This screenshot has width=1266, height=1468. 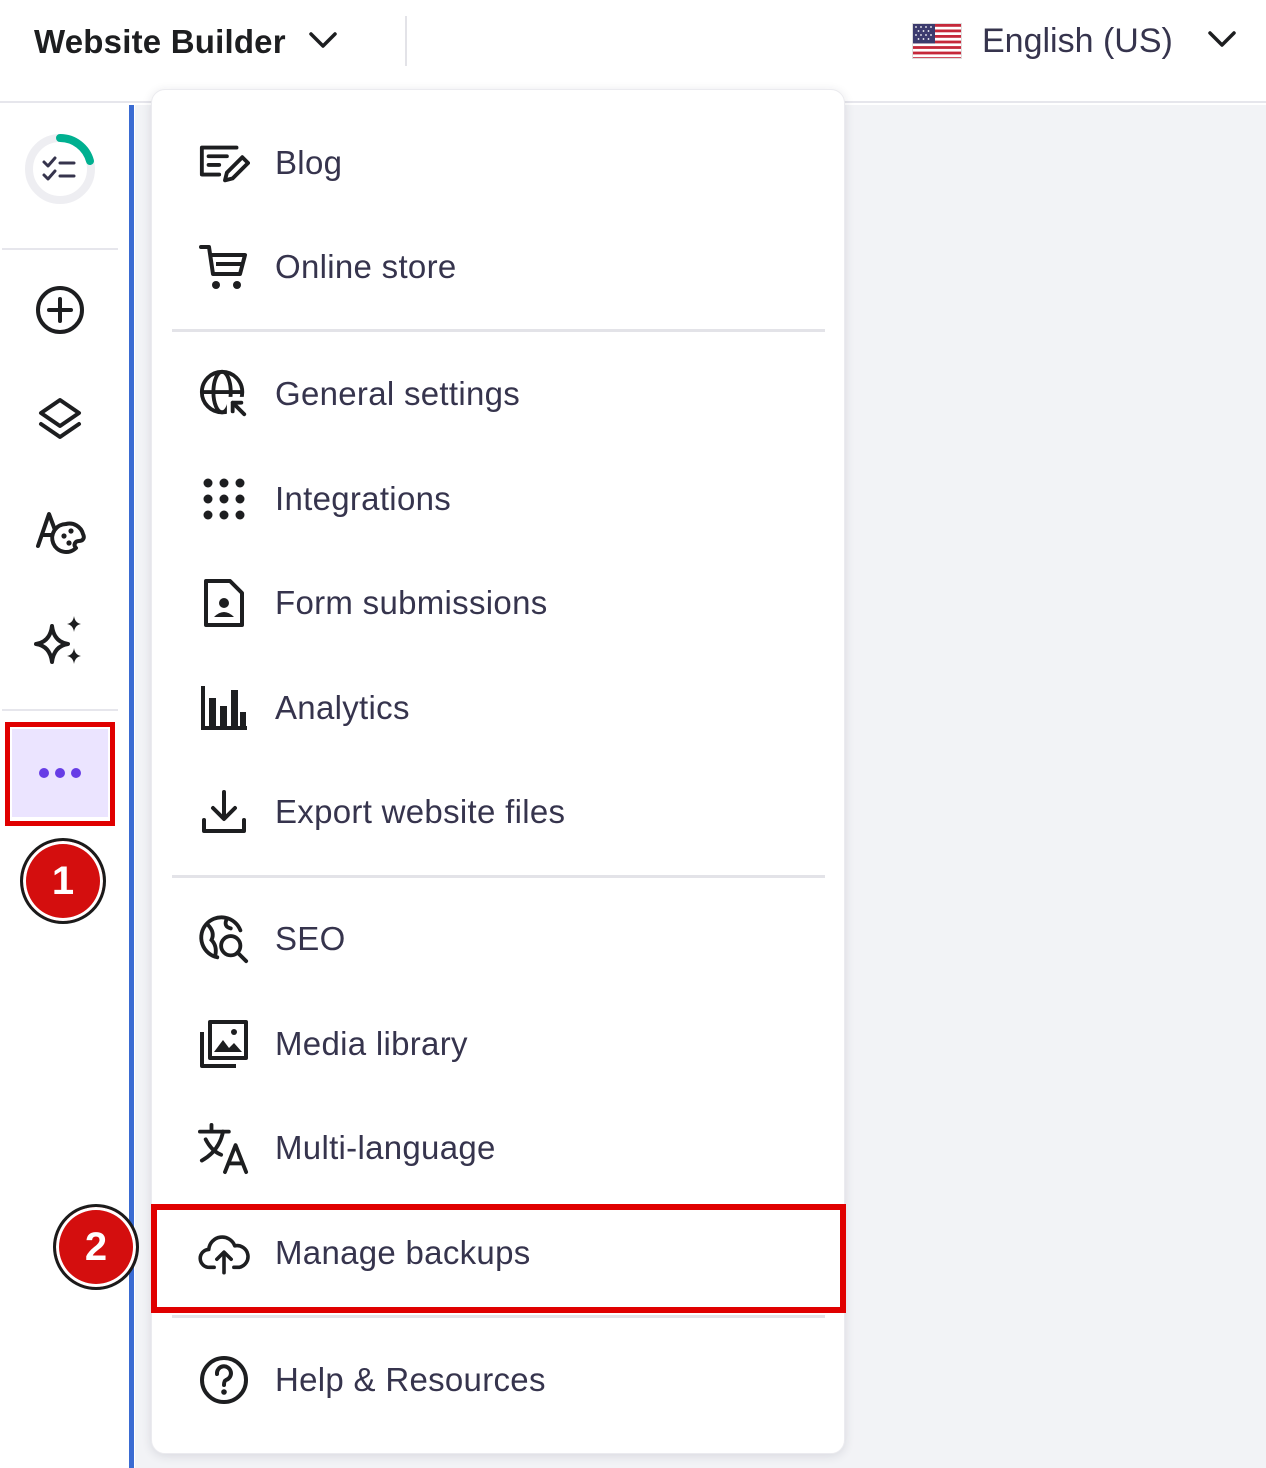 I want to click on language-selector: English (US), so click(x=1074, y=41).